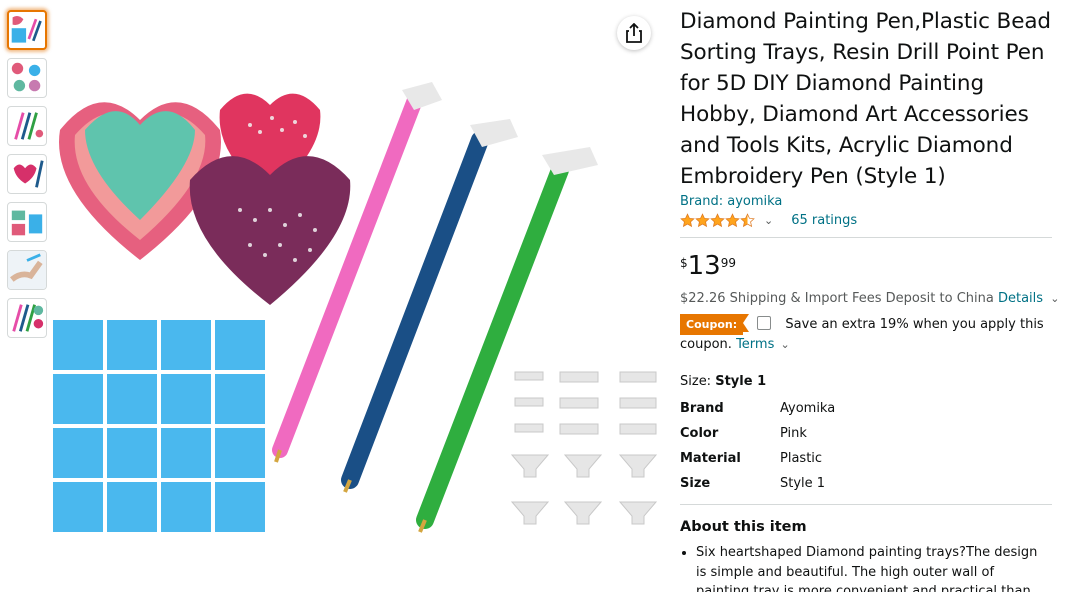 The width and height of the screenshot is (1080, 592). What do you see at coordinates (702, 408) in the screenshot?
I see `spec-key: Brand` at bounding box center [702, 408].